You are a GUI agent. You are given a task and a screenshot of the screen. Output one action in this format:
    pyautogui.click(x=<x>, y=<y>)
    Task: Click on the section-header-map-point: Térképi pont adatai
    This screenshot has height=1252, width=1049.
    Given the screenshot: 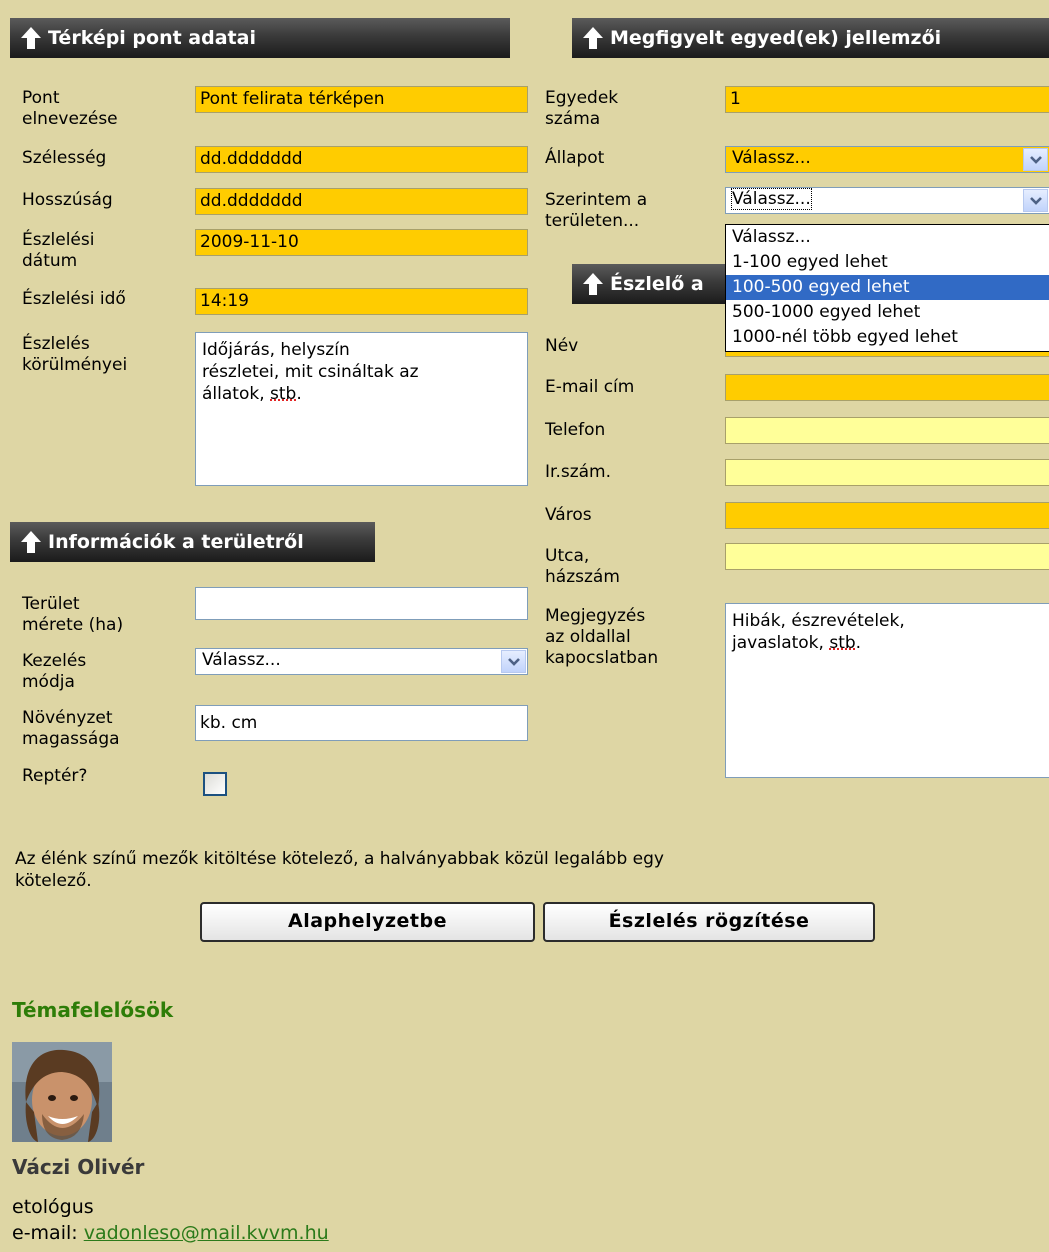 What is the action you would take?
    pyautogui.click(x=260, y=38)
    